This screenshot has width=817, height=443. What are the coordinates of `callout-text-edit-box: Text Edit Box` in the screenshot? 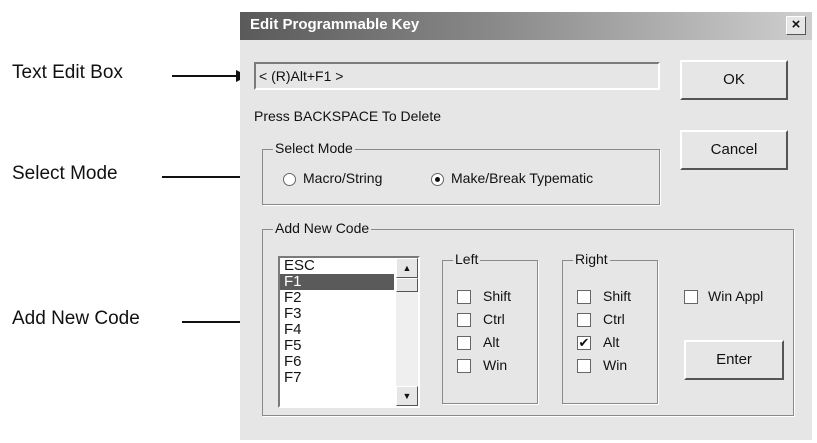 It's located at (67, 72).